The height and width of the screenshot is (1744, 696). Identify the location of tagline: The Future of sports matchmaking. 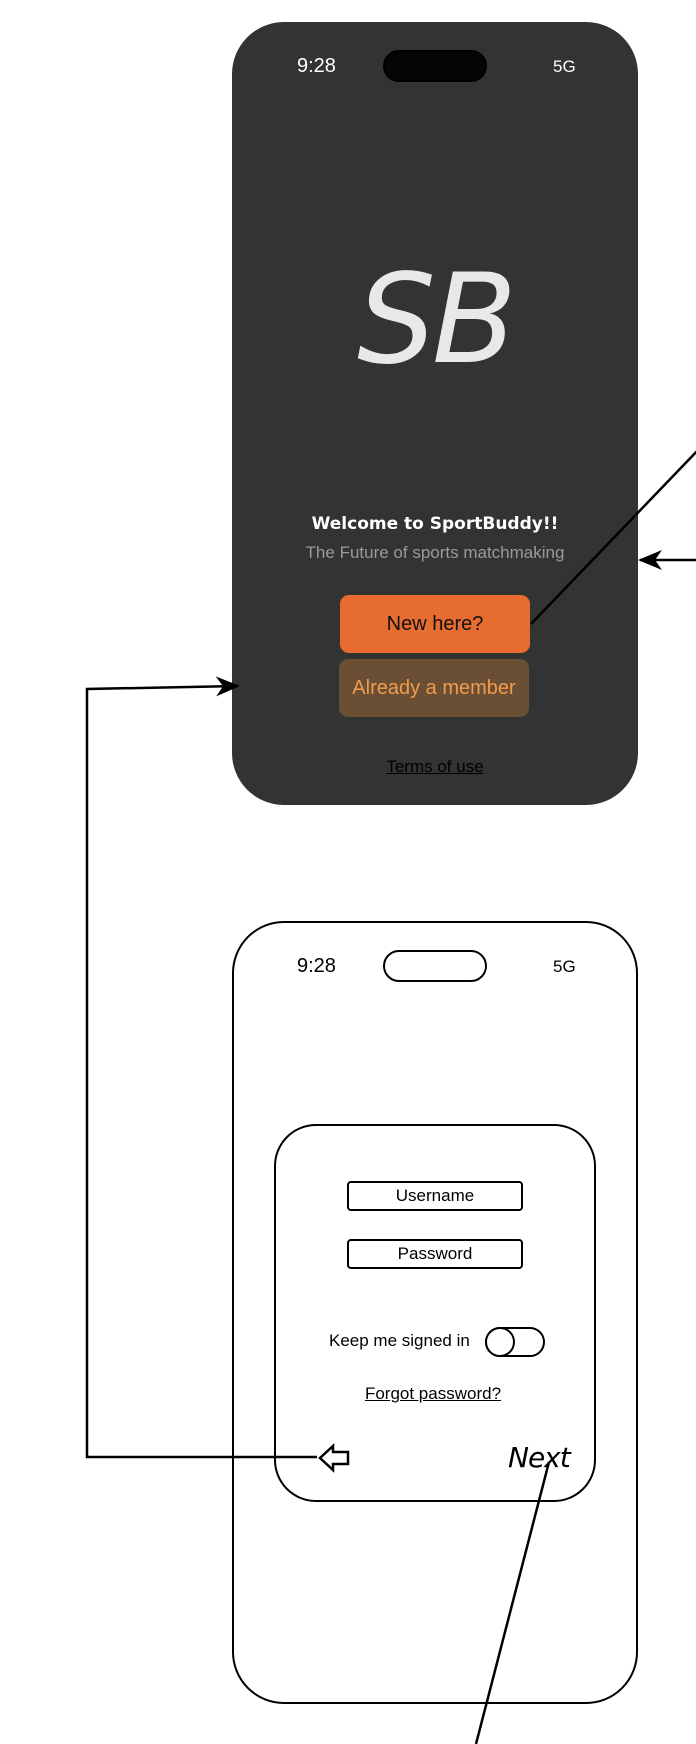
(435, 552).